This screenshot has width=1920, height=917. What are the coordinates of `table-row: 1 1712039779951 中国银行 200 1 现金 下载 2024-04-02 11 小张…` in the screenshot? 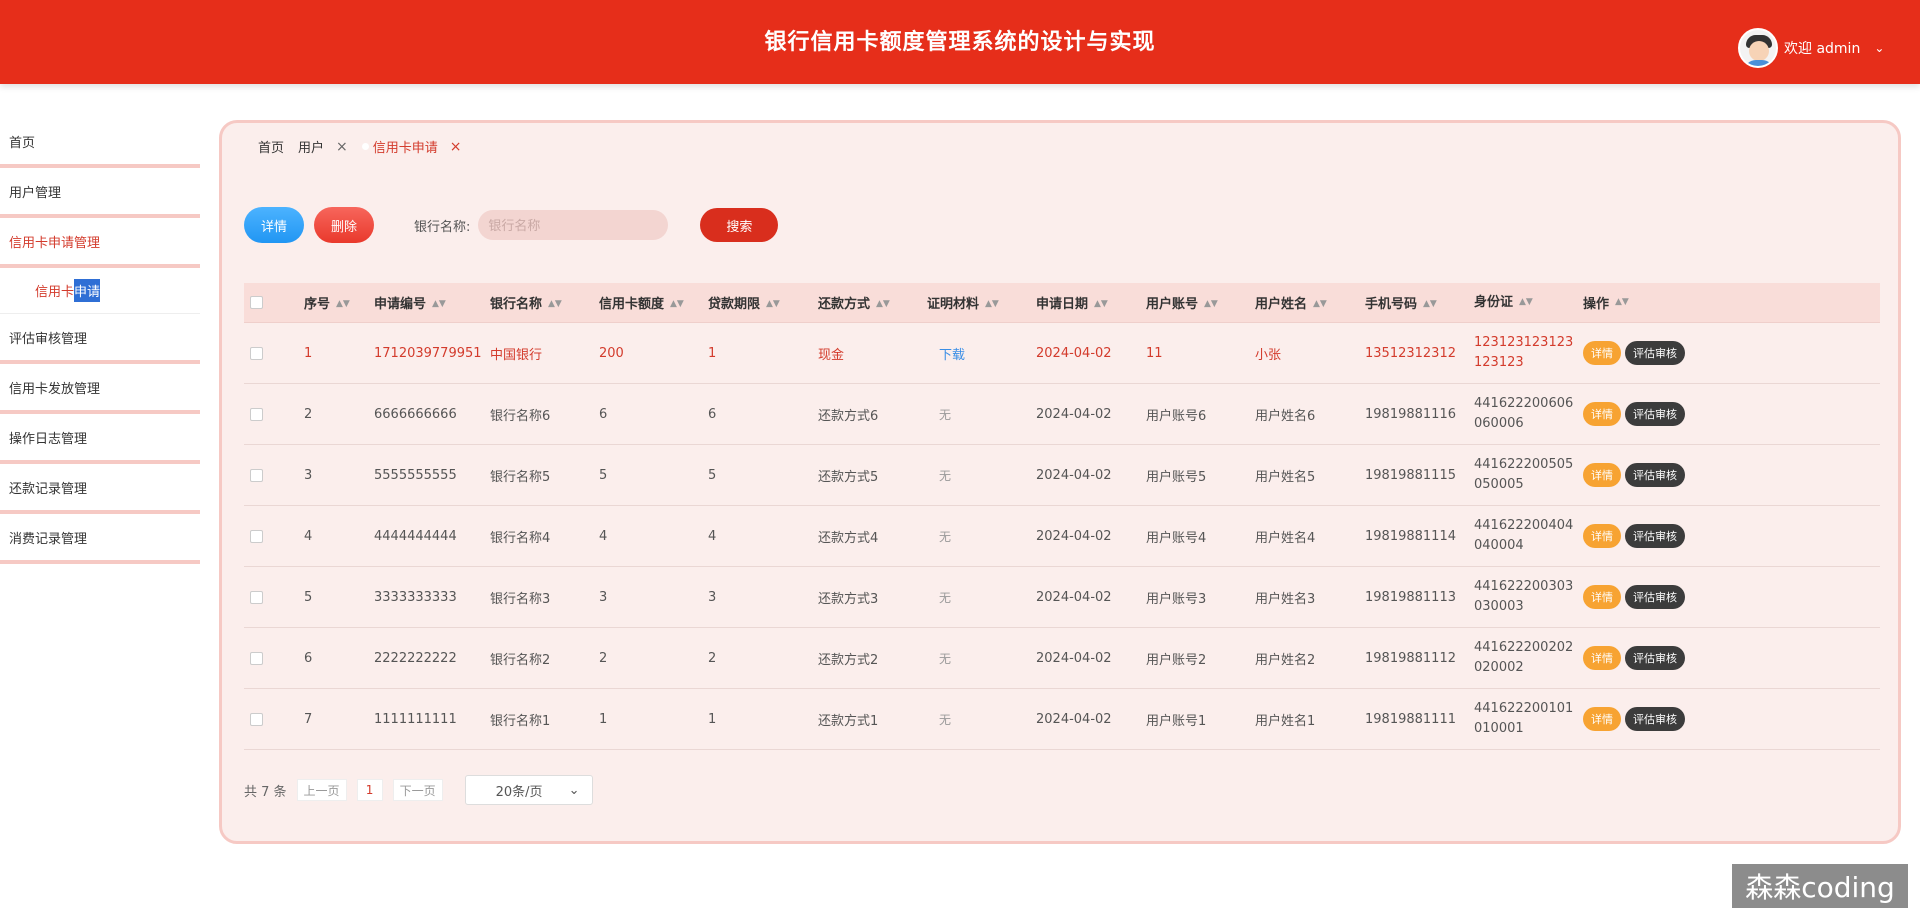 It's located at (1062, 353).